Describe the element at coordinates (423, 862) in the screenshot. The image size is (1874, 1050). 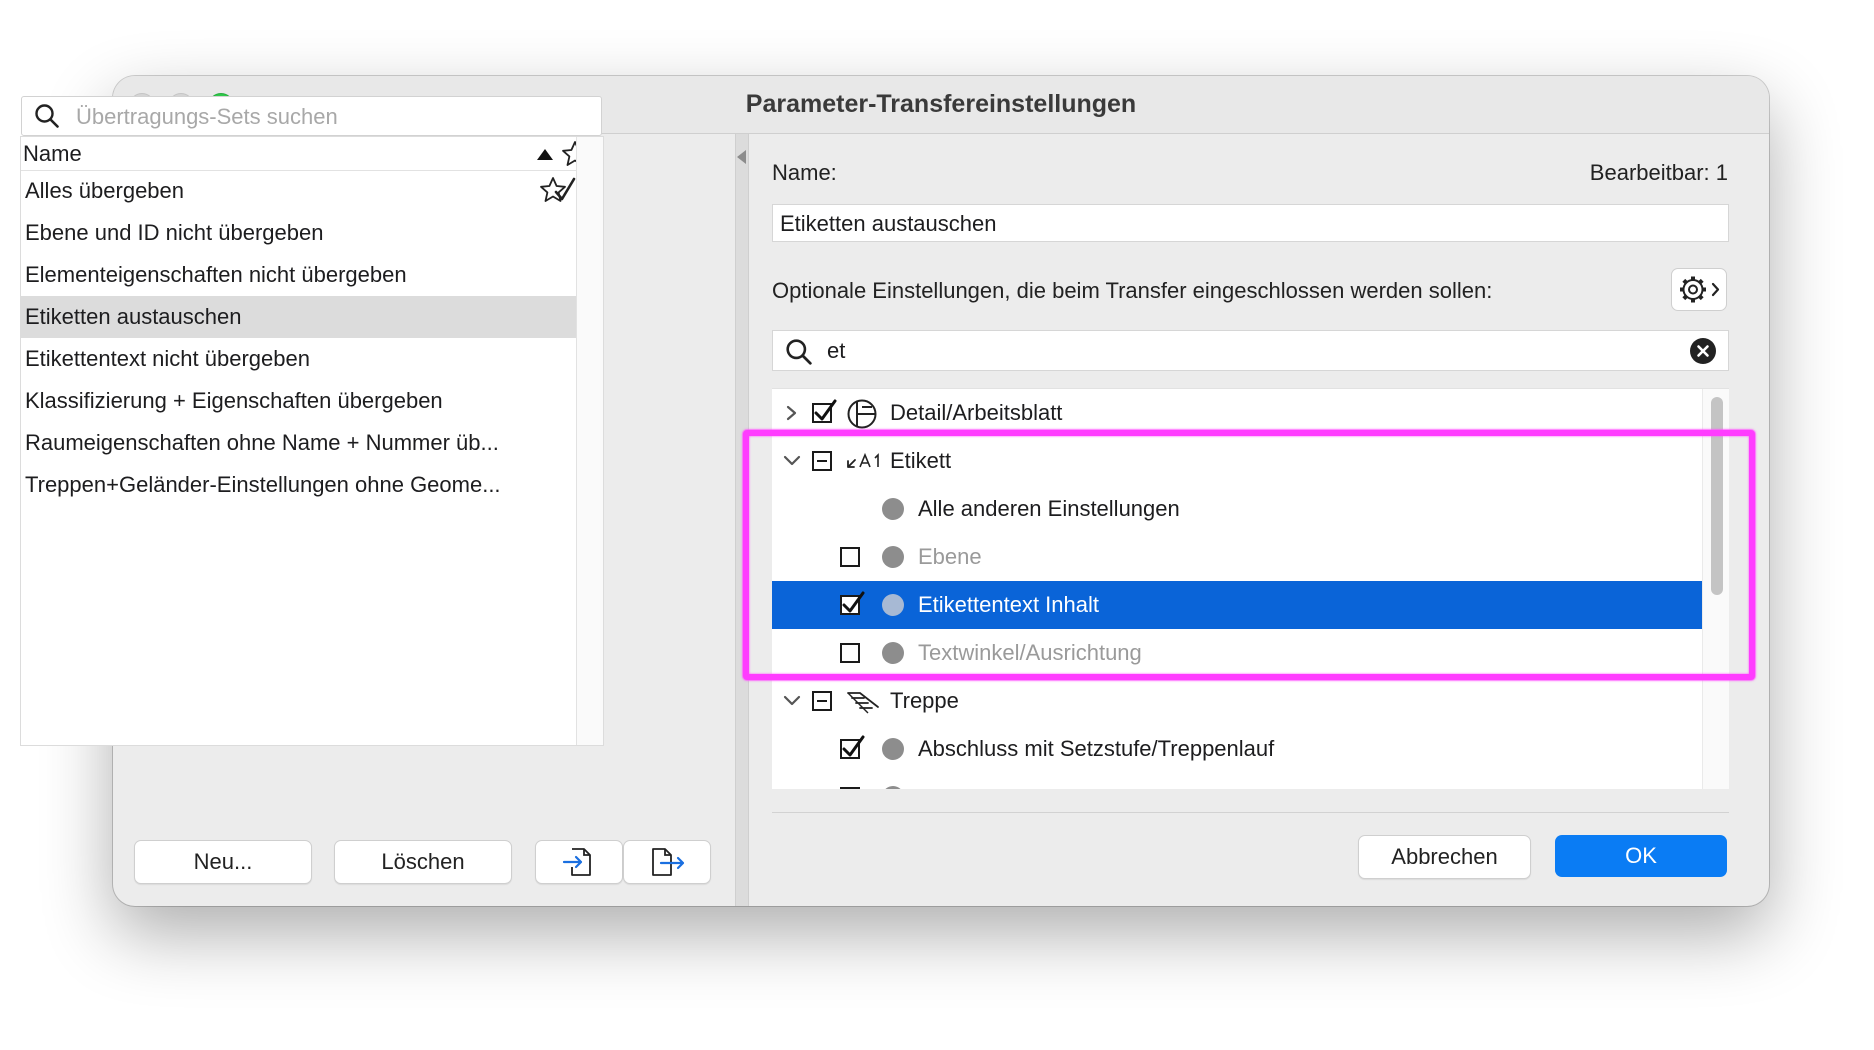
I see `delete-button: Löschen` at that location.